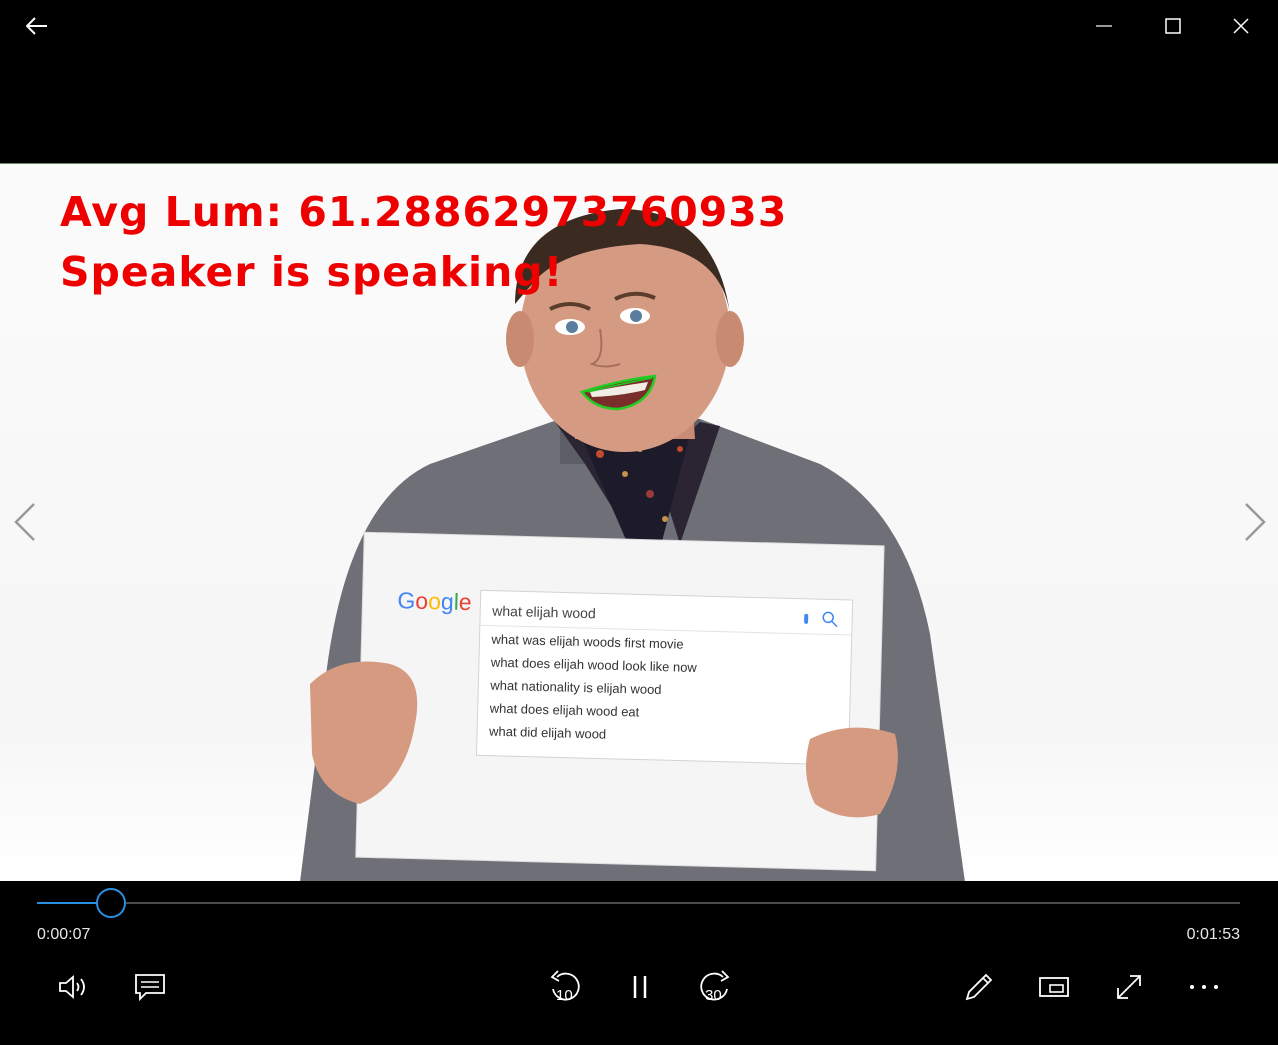  Describe the element at coordinates (312, 272) in the screenshot. I see `speaker-status-overlay: Speaker is speaking!` at that location.